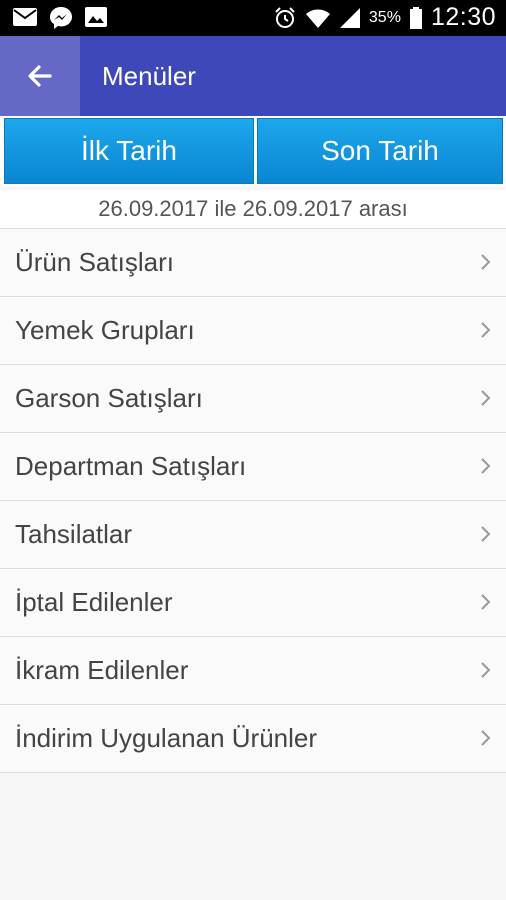 The height and width of the screenshot is (900, 506). Describe the element at coordinates (253, 671) in the screenshot. I see `menu-item-ikram-edilenler: İkram Edilenler` at that location.